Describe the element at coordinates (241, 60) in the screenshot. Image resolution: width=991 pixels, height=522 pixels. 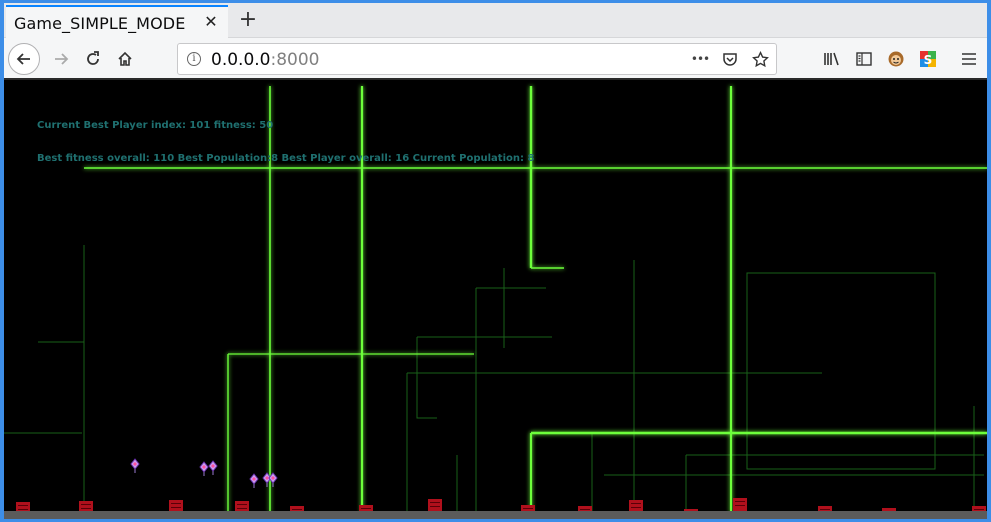
I see `url-host: 0.0.0.0` at that location.